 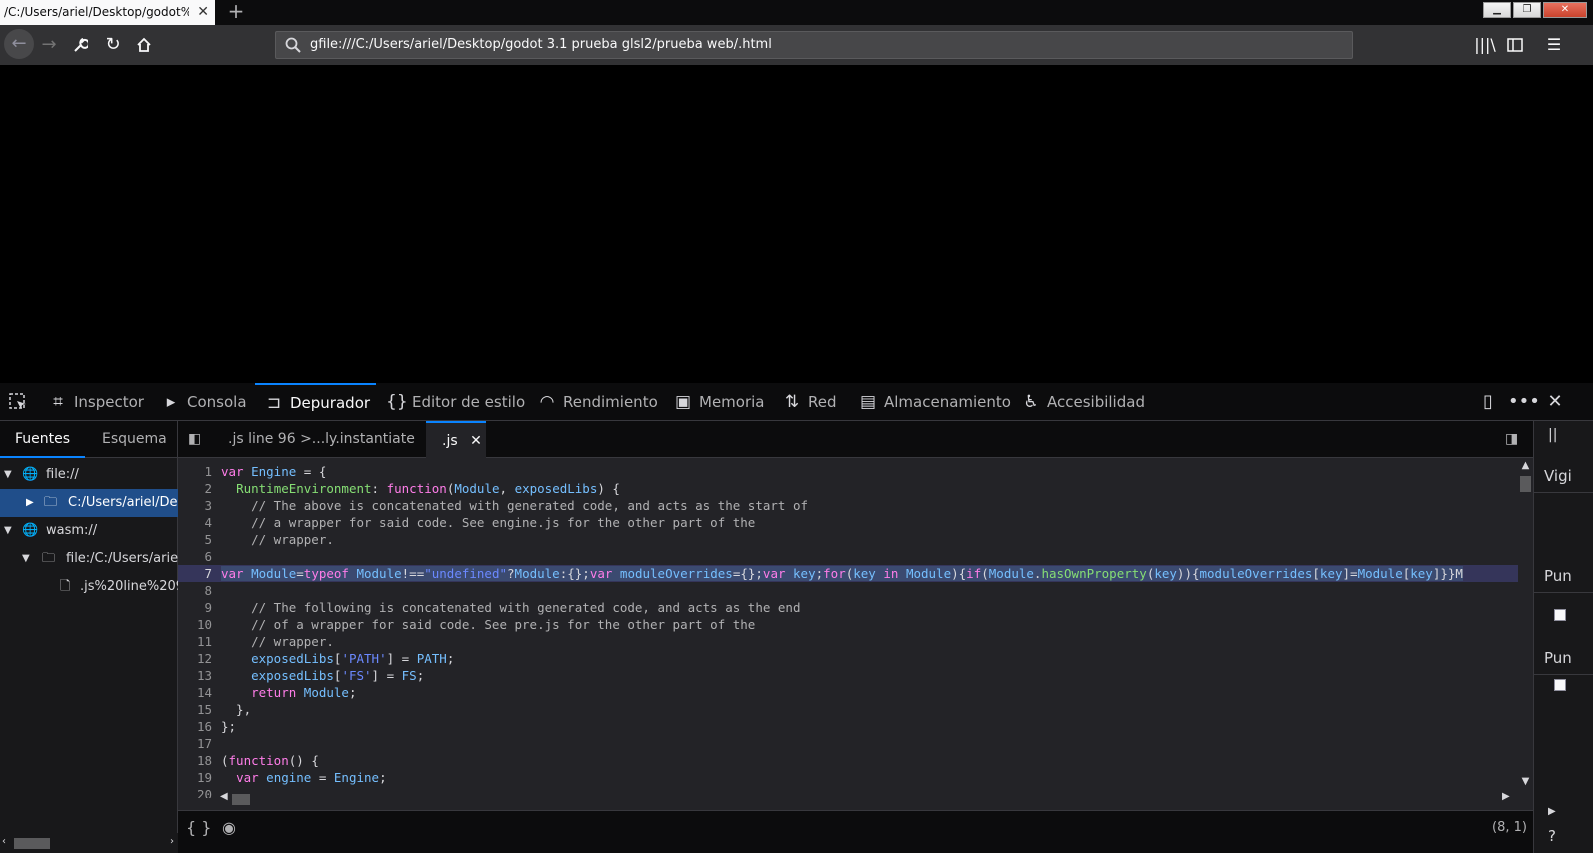 What do you see at coordinates (1096, 402) in the screenshot?
I see `tab-label: Accesibilidad` at bounding box center [1096, 402].